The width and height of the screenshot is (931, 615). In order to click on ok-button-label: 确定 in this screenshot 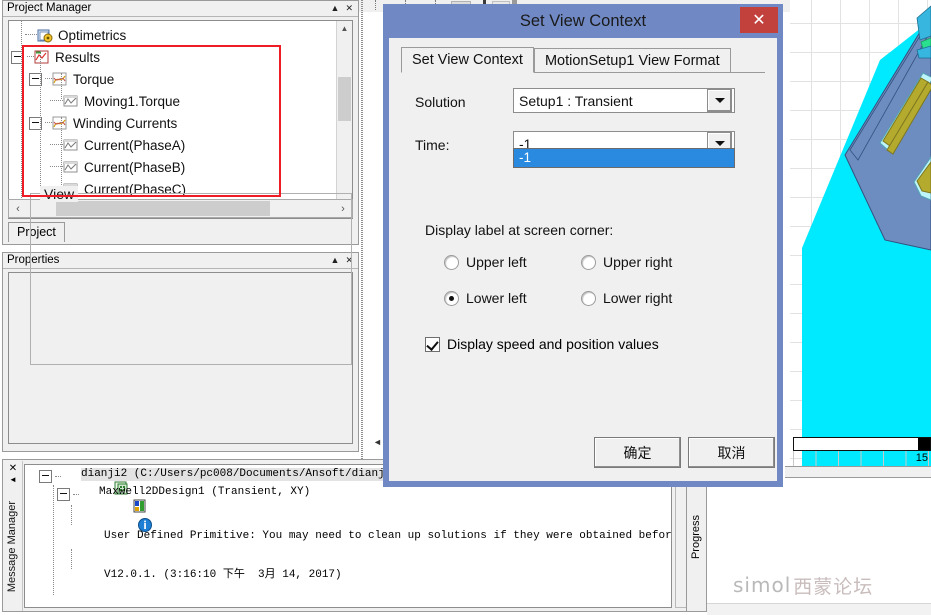, I will do `click(637, 452)`.